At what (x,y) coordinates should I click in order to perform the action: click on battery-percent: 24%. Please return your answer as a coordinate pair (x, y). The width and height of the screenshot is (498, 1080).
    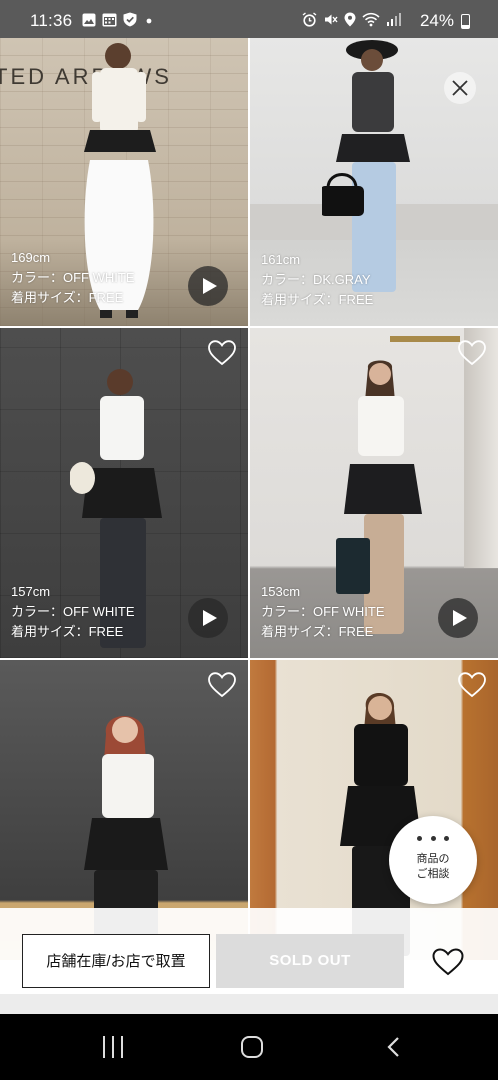
    Looking at the image, I should click on (436, 20).